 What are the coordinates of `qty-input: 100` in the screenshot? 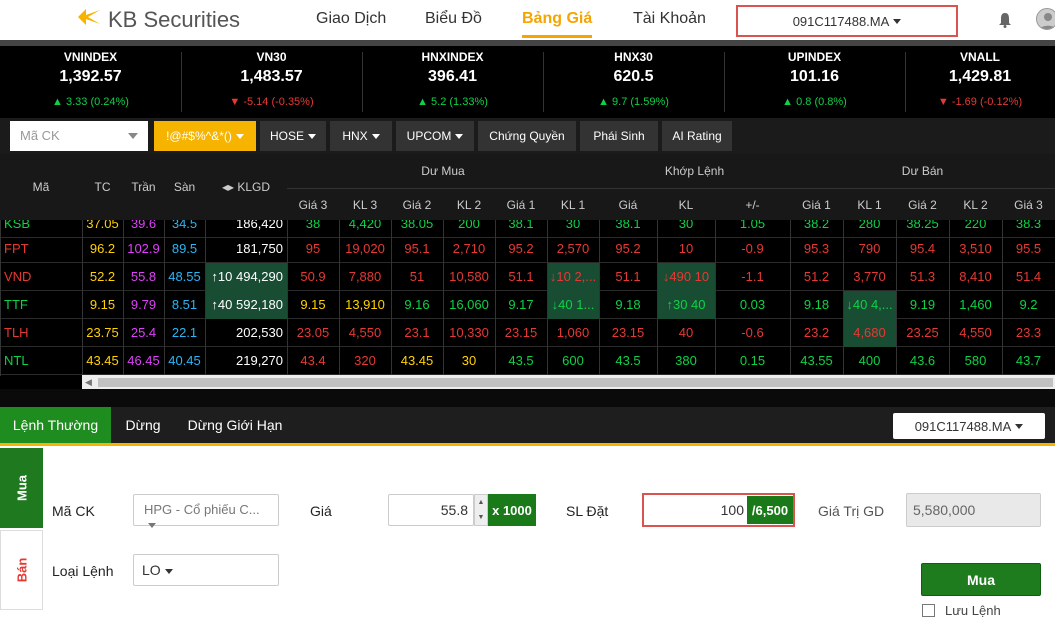 It's located at (695, 510).